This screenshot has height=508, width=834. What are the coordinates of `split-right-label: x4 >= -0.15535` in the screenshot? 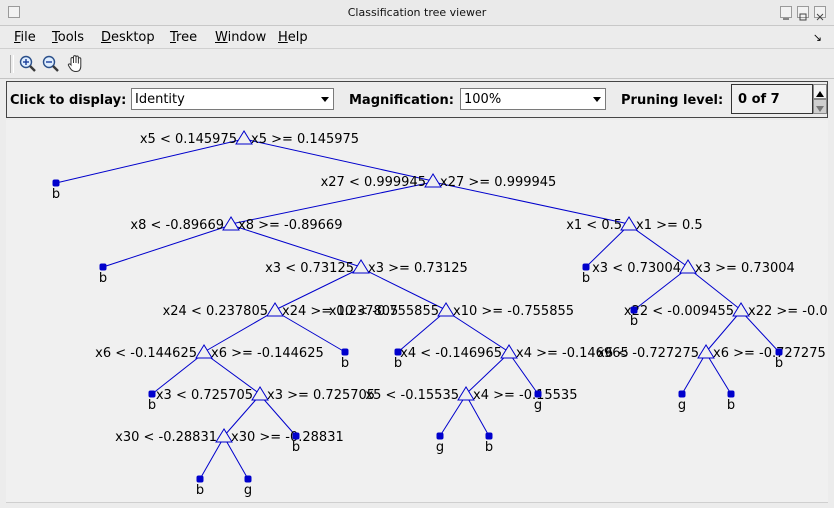 It's located at (525, 395).